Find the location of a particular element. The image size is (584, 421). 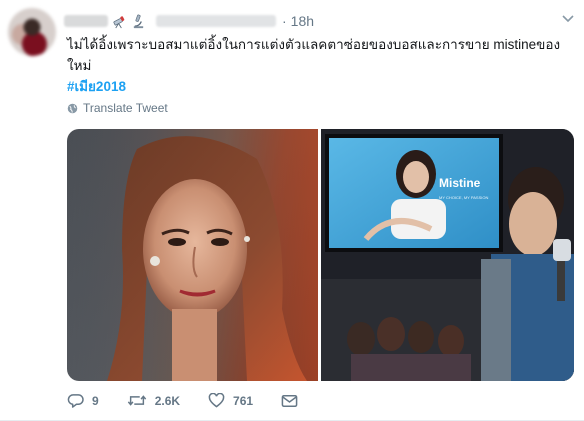

display-name-redacted is located at coordinates (86, 21).